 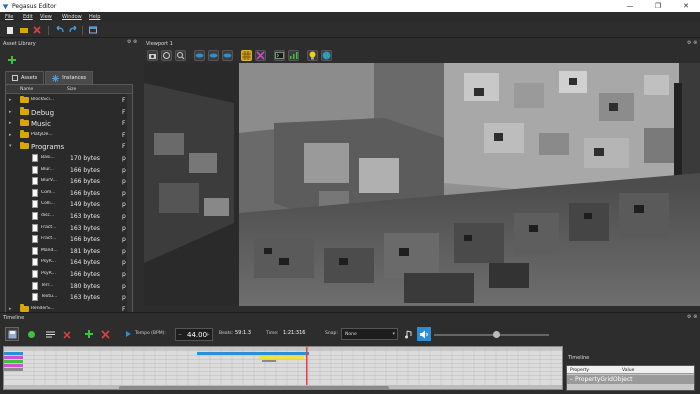 I want to click on folder-open-icon, so click(x=24, y=30).